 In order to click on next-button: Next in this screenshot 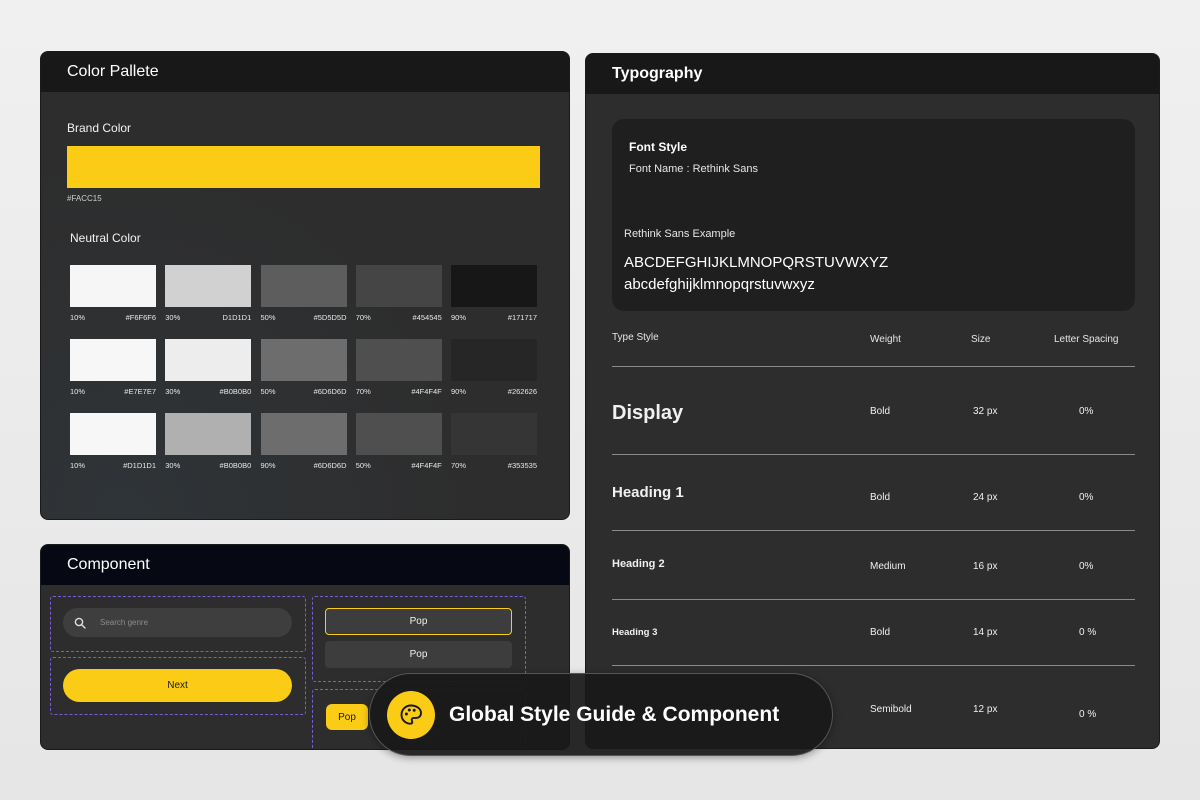, I will do `click(177, 685)`.